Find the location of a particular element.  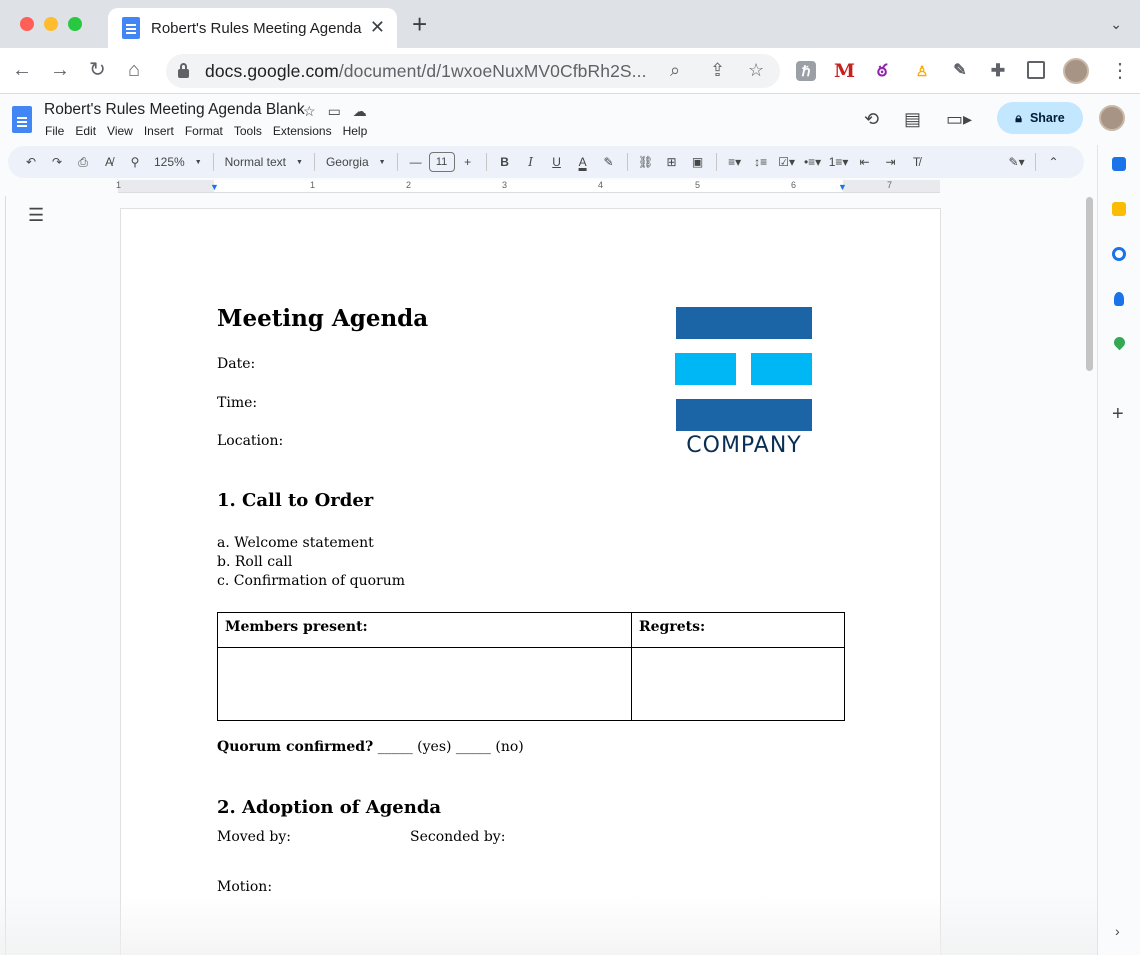

calendar-icon is located at coordinates (1119, 164).